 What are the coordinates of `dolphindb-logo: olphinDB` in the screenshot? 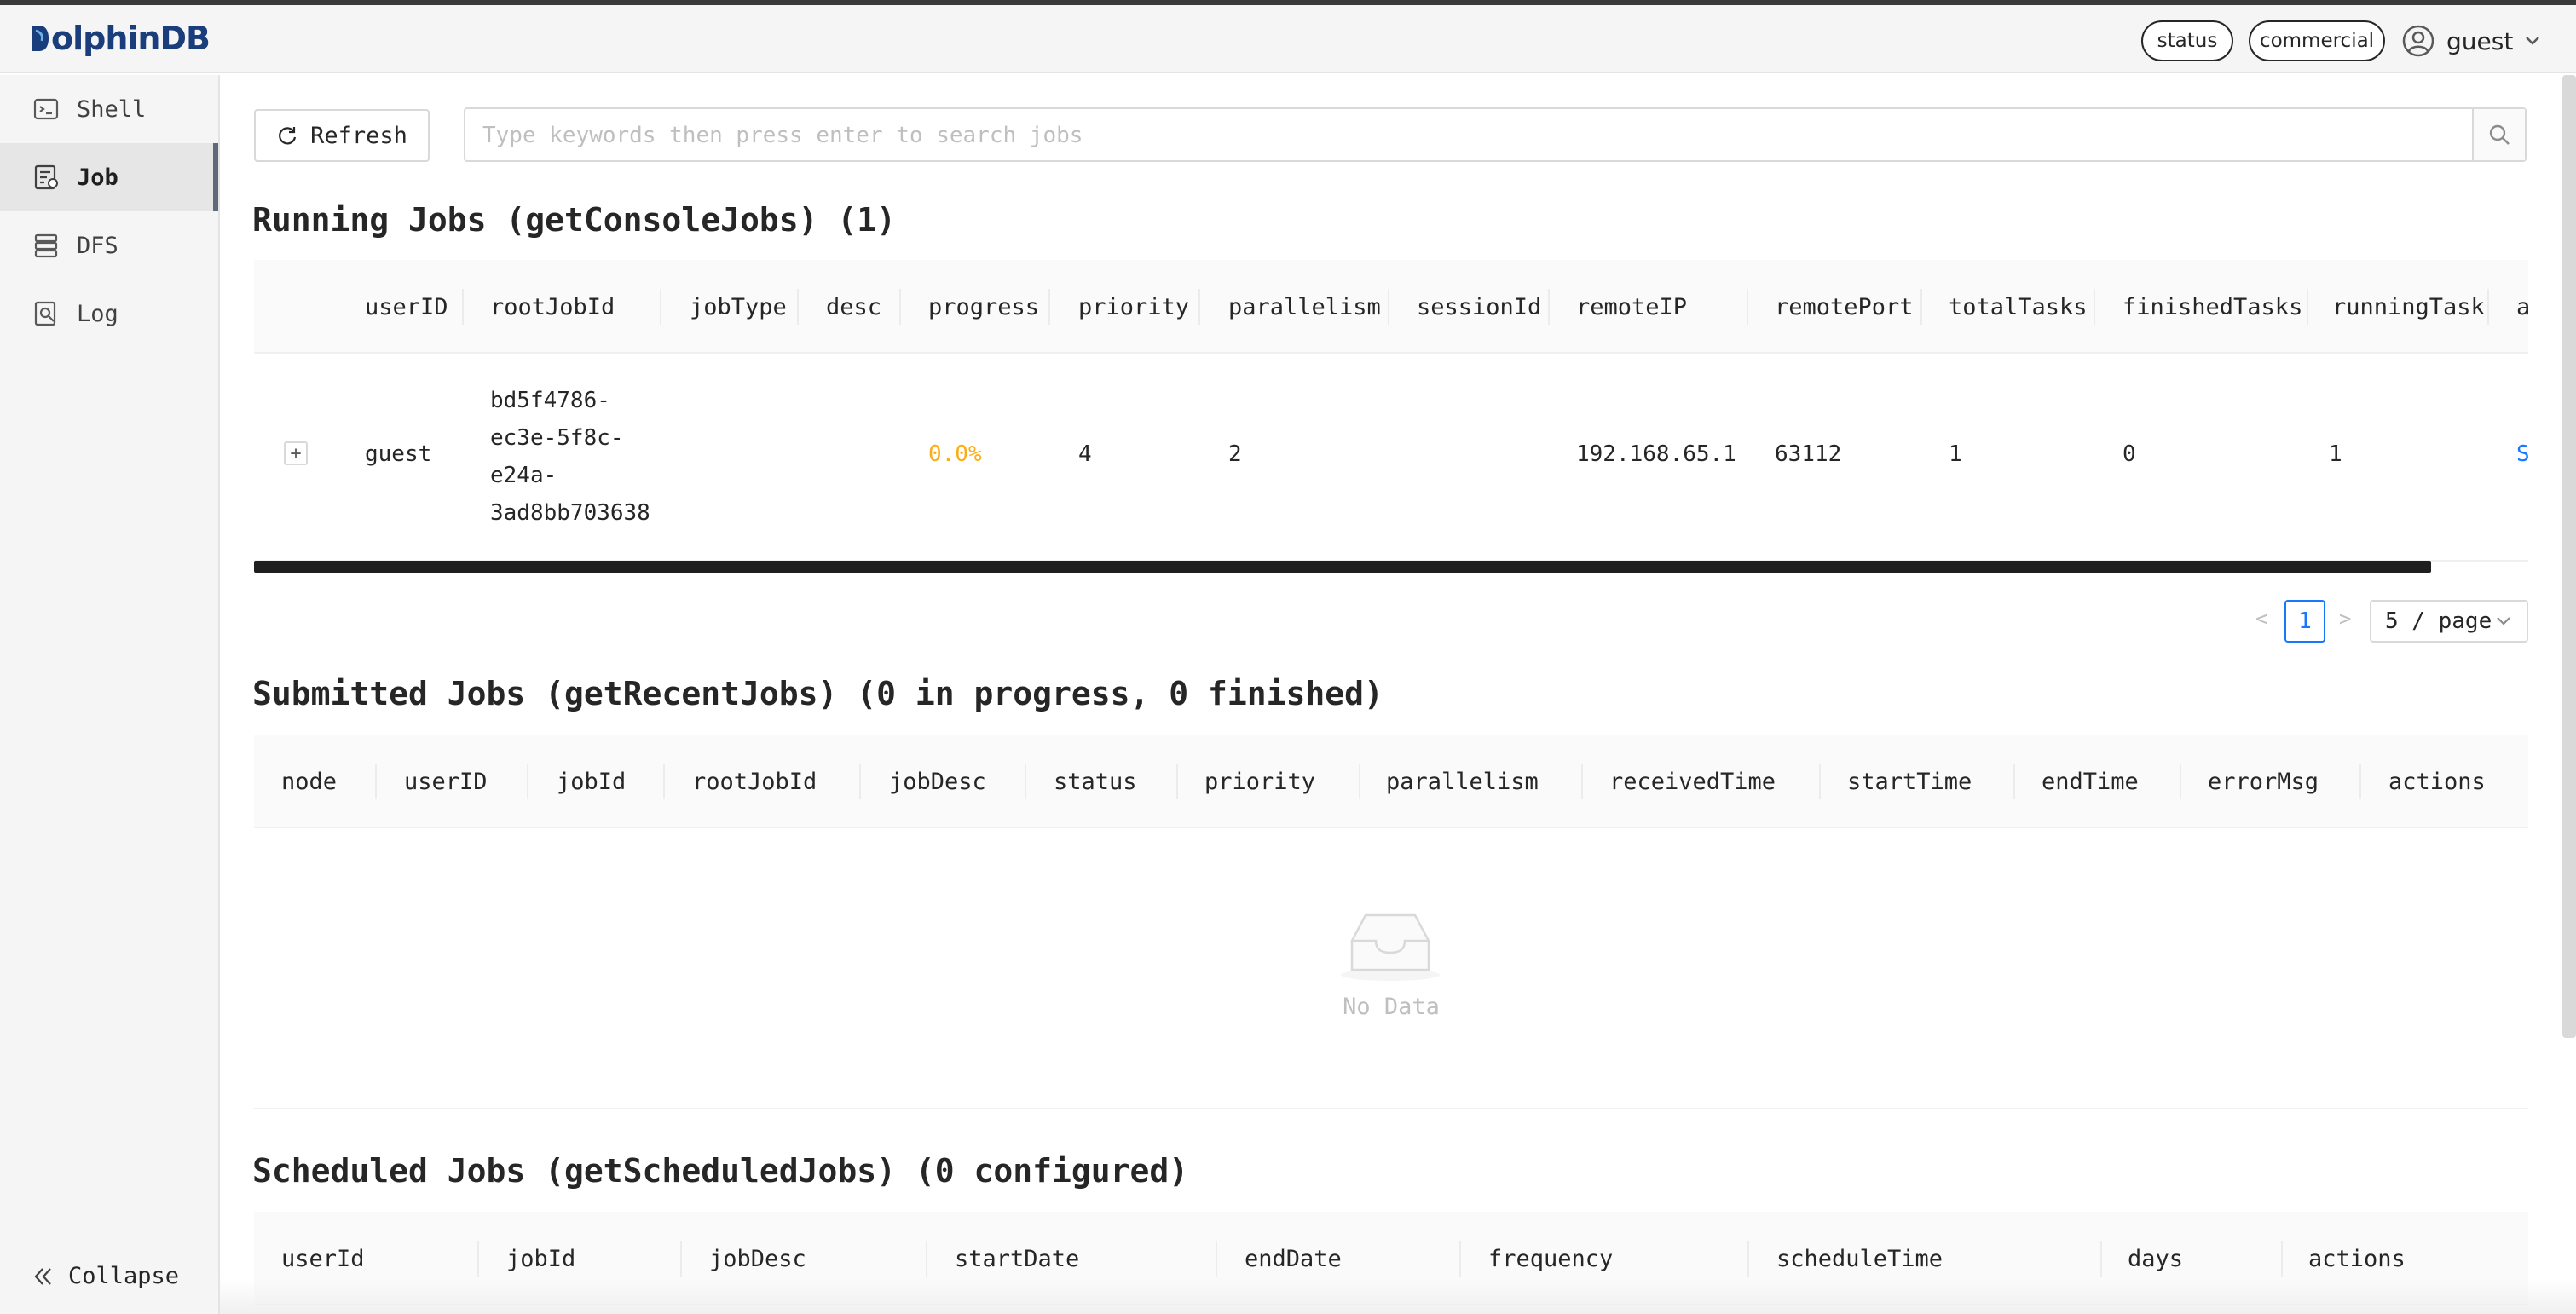 It's located at (121, 38).